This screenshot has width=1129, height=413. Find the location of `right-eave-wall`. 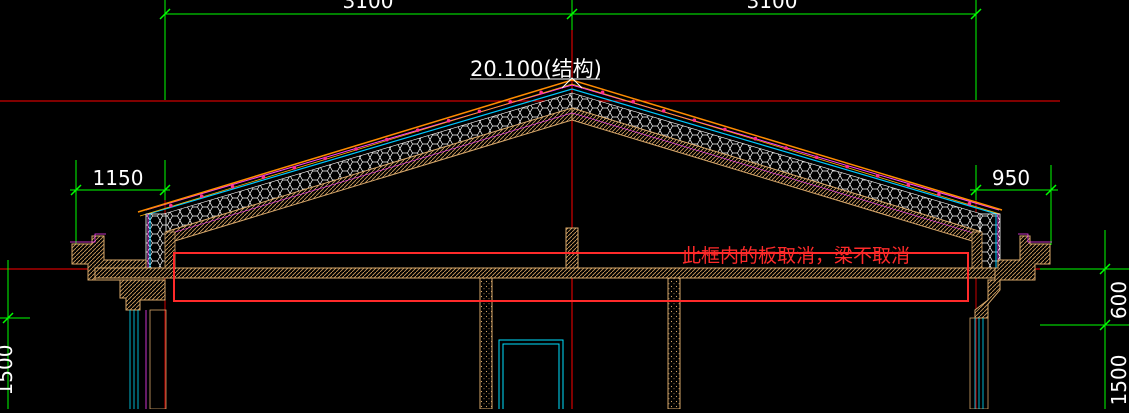

right-eave-wall is located at coordinates (990, 242).